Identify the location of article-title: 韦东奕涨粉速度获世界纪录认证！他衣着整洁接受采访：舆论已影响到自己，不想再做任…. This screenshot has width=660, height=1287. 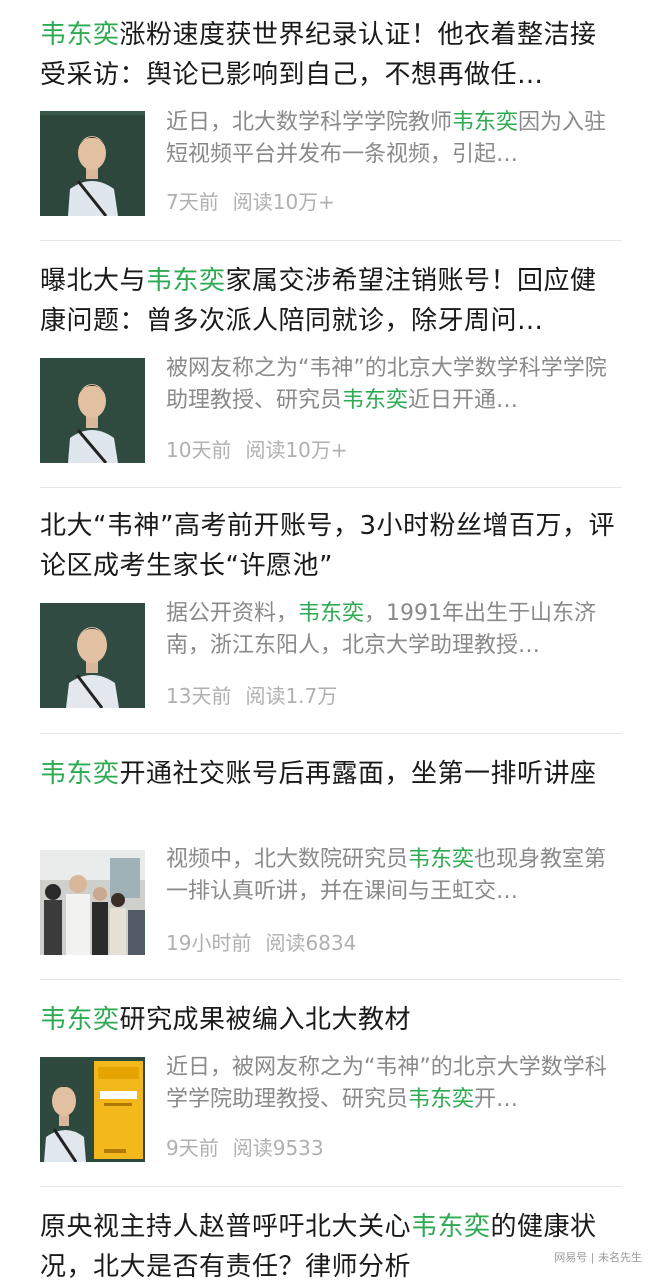
(330, 55).